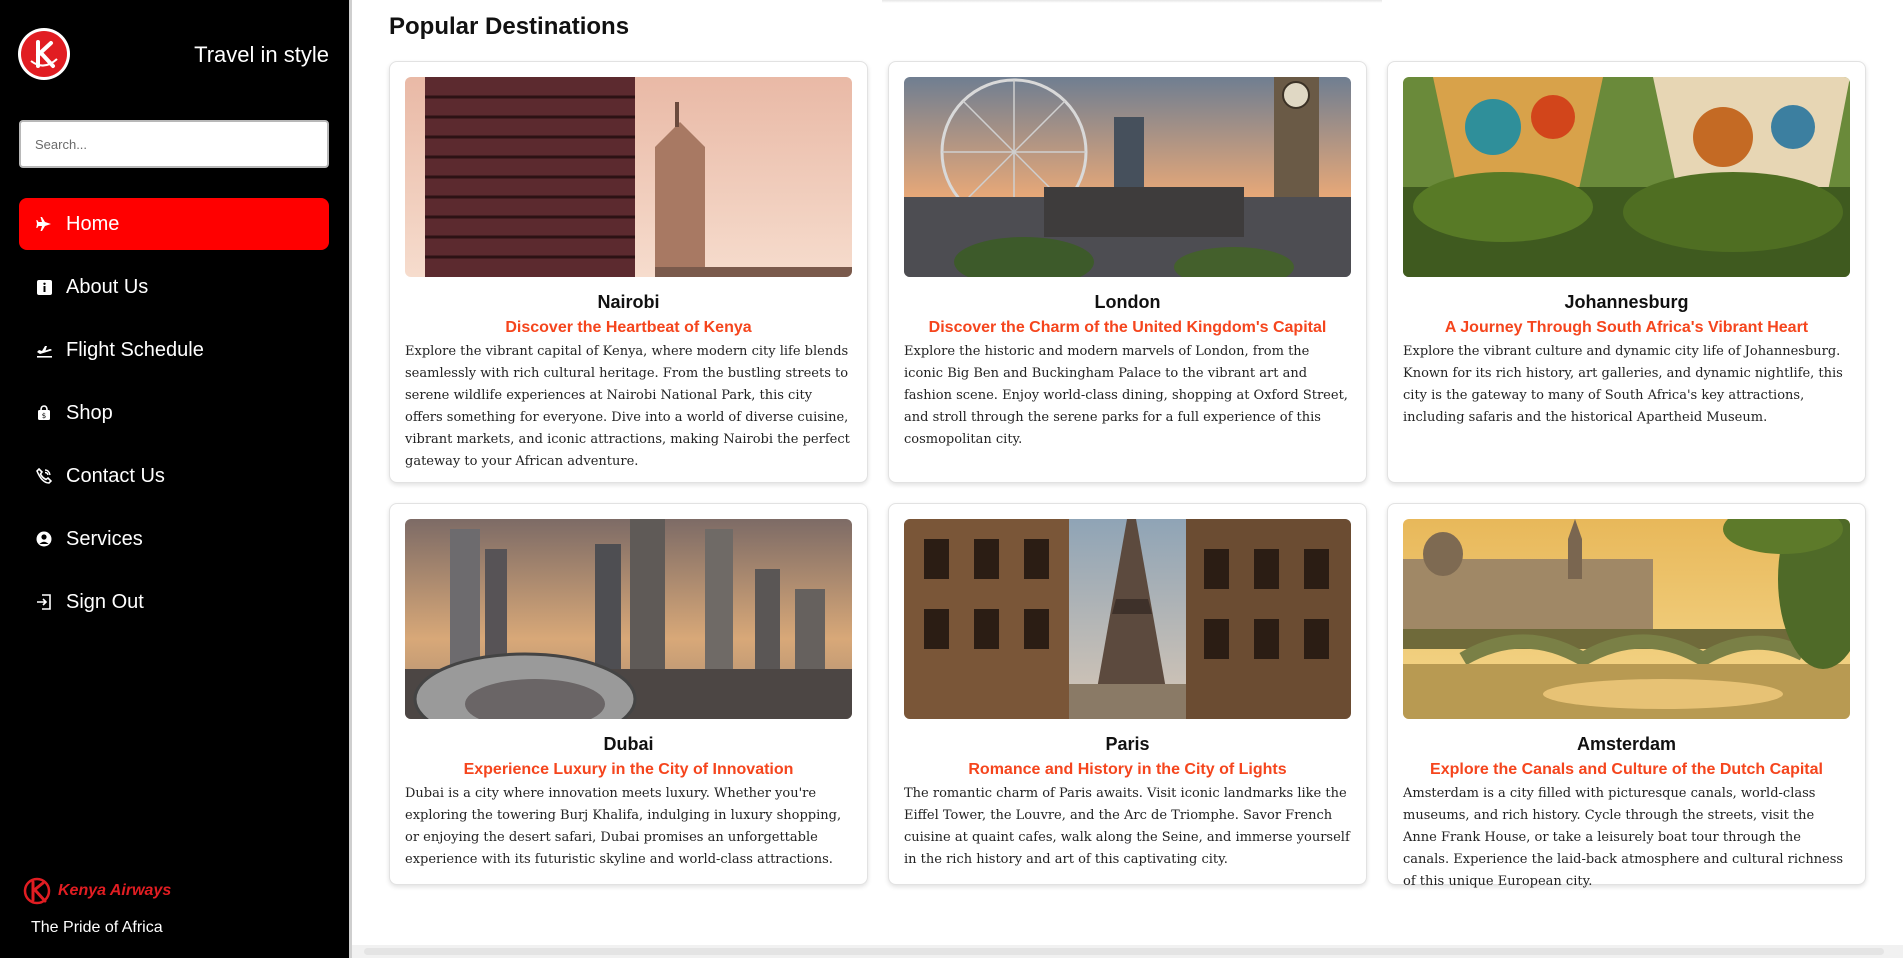 The image size is (1903, 958). I want to click on sidebar-item-home: Home, so click(174, 224).